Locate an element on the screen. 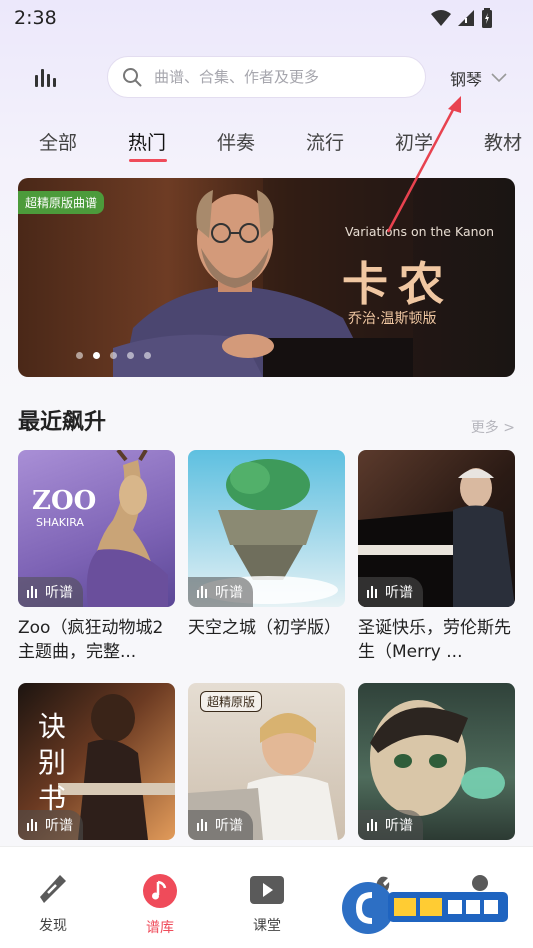 The image size is (533, 948). more-link: 更多 > is located at coordinates (493, 427).